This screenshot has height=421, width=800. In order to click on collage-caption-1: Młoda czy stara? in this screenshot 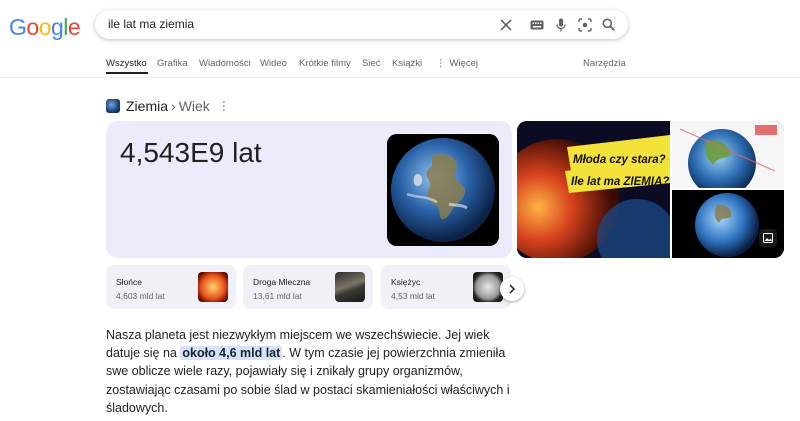, I will do `click(619, 160)`.